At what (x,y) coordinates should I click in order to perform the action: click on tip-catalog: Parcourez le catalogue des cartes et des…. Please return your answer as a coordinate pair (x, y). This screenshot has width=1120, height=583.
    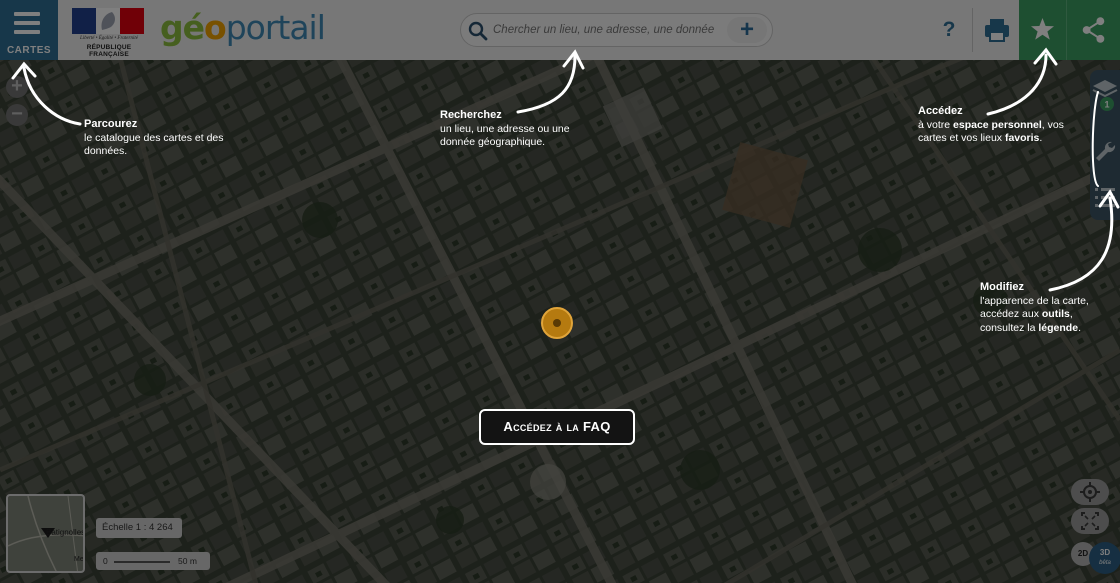
    Looking at the image, I should click on (159, 138).